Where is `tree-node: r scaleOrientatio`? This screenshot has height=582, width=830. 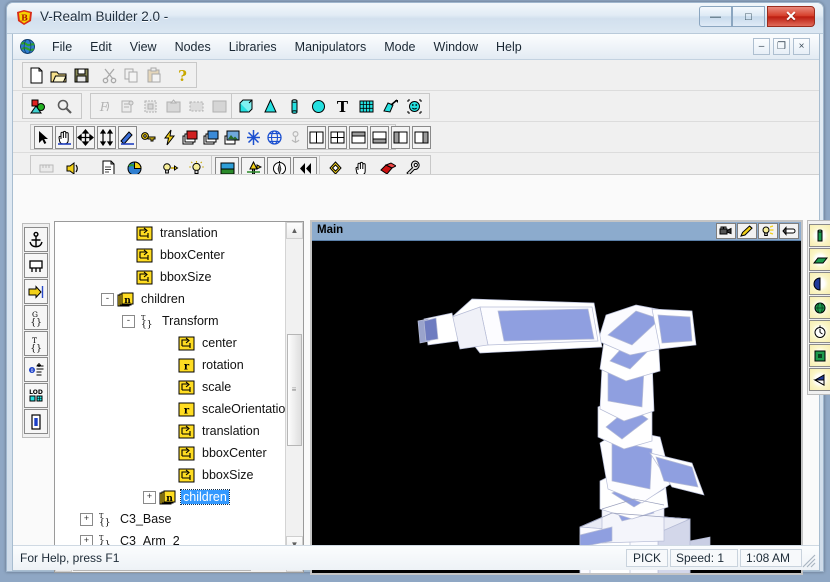
tree-node: r scaleOrientatio is located at coordinates (170, 409).